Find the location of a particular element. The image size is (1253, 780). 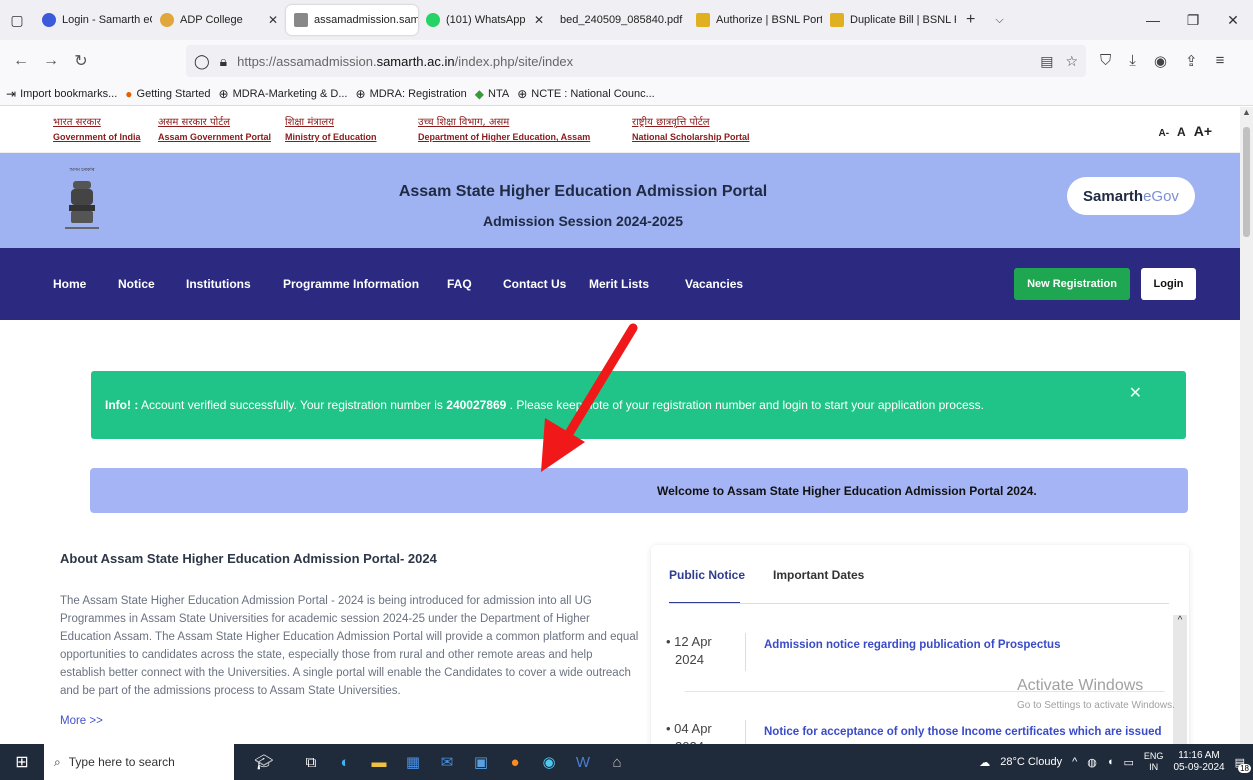

bookmark-getting-started: ● Getting Started is located at coordinates (167, 94).